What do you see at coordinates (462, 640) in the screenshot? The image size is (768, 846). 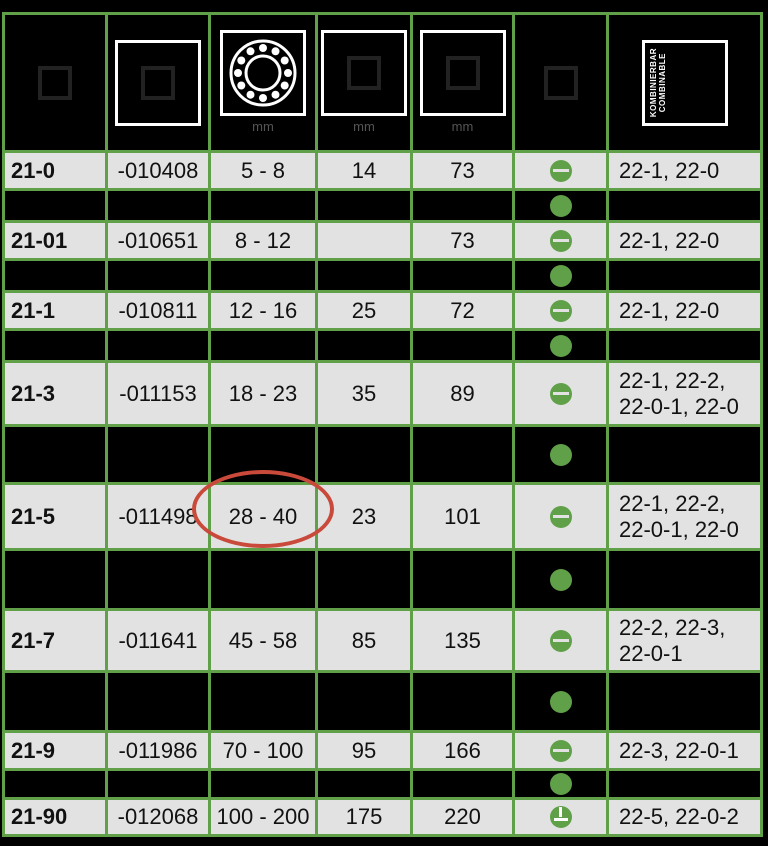 I see `cell-value: 135` at bounding box center [462, 640].